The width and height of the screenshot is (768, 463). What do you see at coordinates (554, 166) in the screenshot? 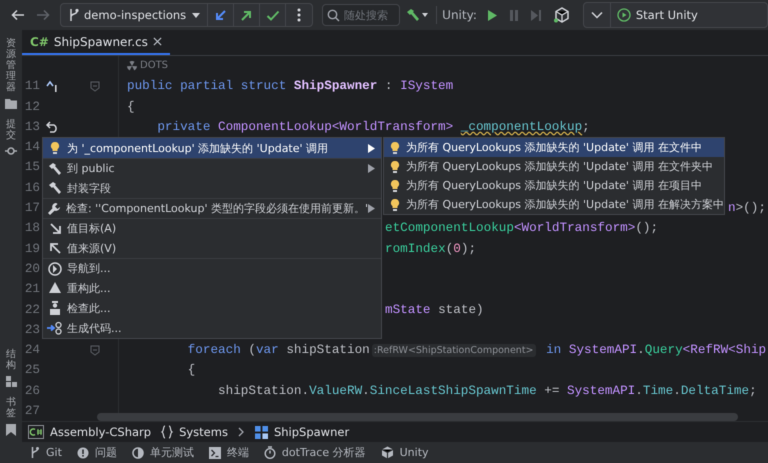
I see `menu-item: 为所有 QueryLookups 添加缺失的 'Update' 调用 在文件夹中` at bounding box center [554, 166].